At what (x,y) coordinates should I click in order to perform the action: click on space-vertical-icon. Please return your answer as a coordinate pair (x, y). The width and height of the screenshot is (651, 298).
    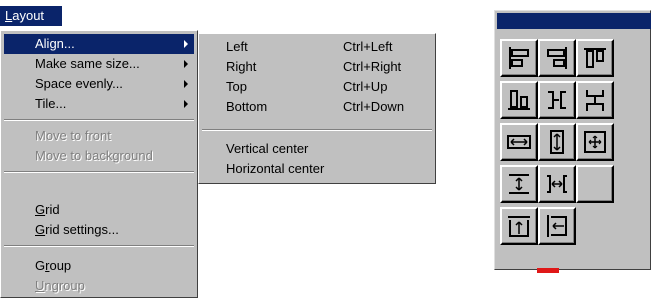
    Looking at the image, I should click on (519, 184).